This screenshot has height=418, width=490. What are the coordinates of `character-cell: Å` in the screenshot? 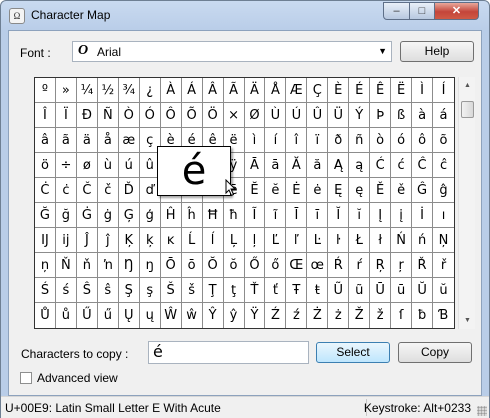 It's located at (276, 90).